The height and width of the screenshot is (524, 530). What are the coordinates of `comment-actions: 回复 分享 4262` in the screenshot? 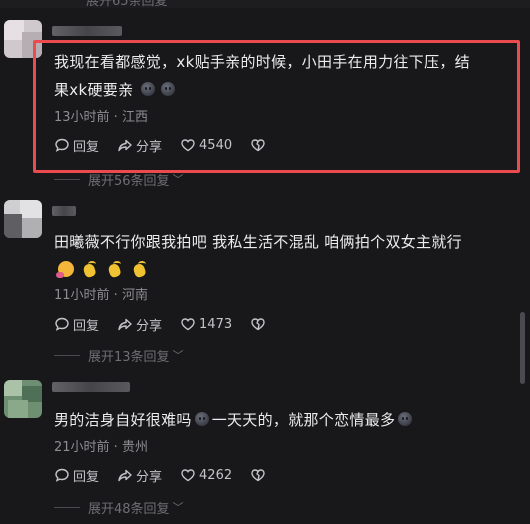 It's located at (161, 475).